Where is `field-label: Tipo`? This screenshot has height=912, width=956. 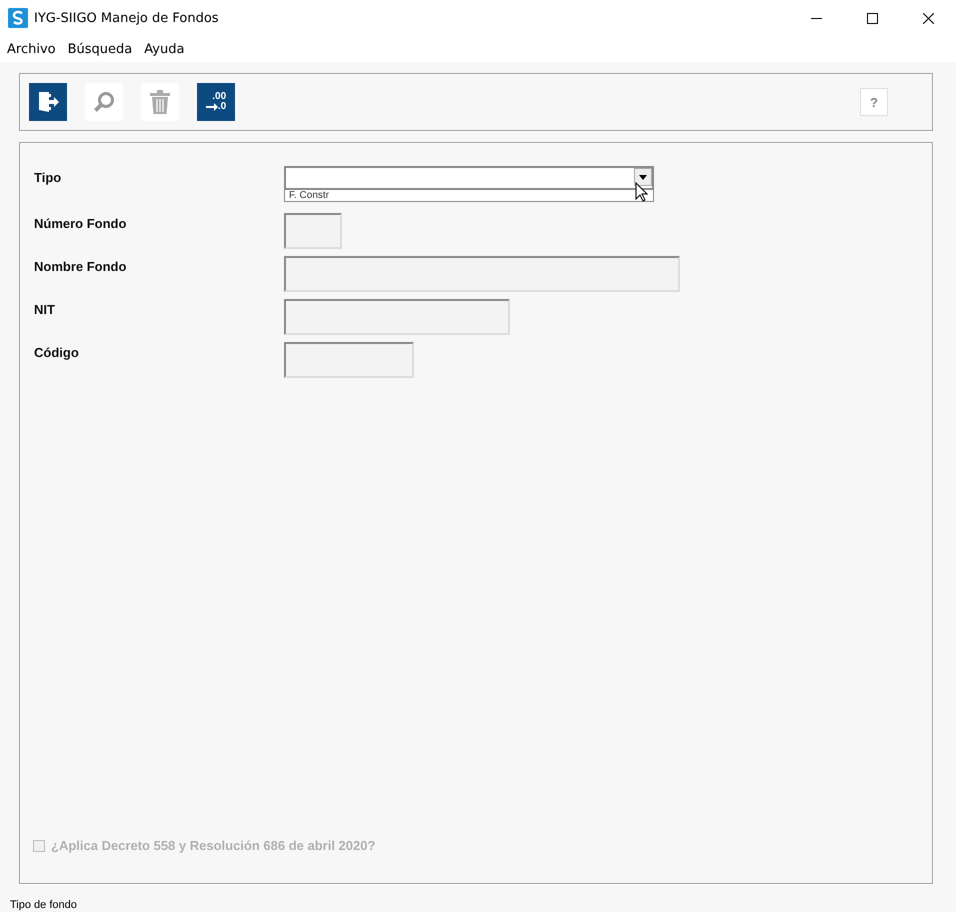 field-label: Tipo is located at coordinates (47, 177).